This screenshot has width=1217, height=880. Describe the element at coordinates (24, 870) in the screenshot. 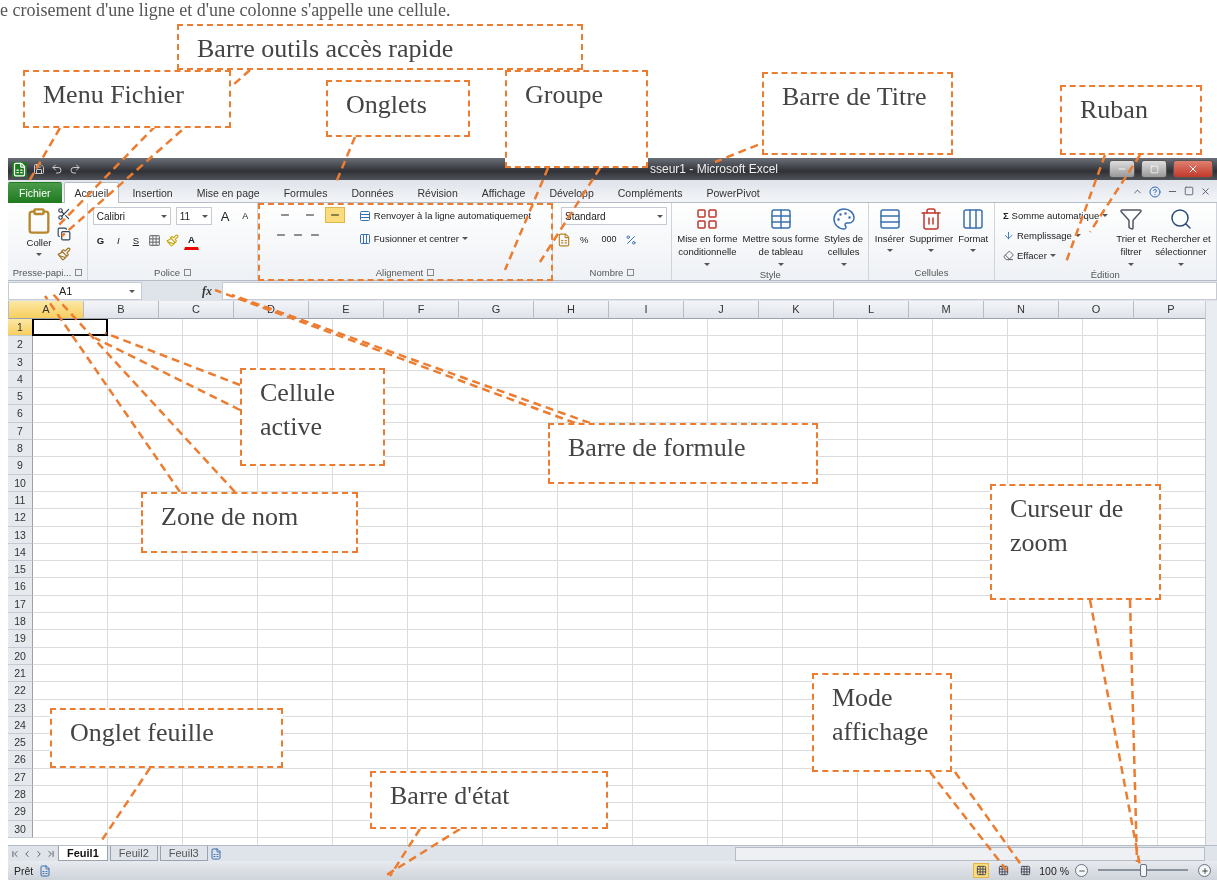

I see `status-text: Prêt` at that location.